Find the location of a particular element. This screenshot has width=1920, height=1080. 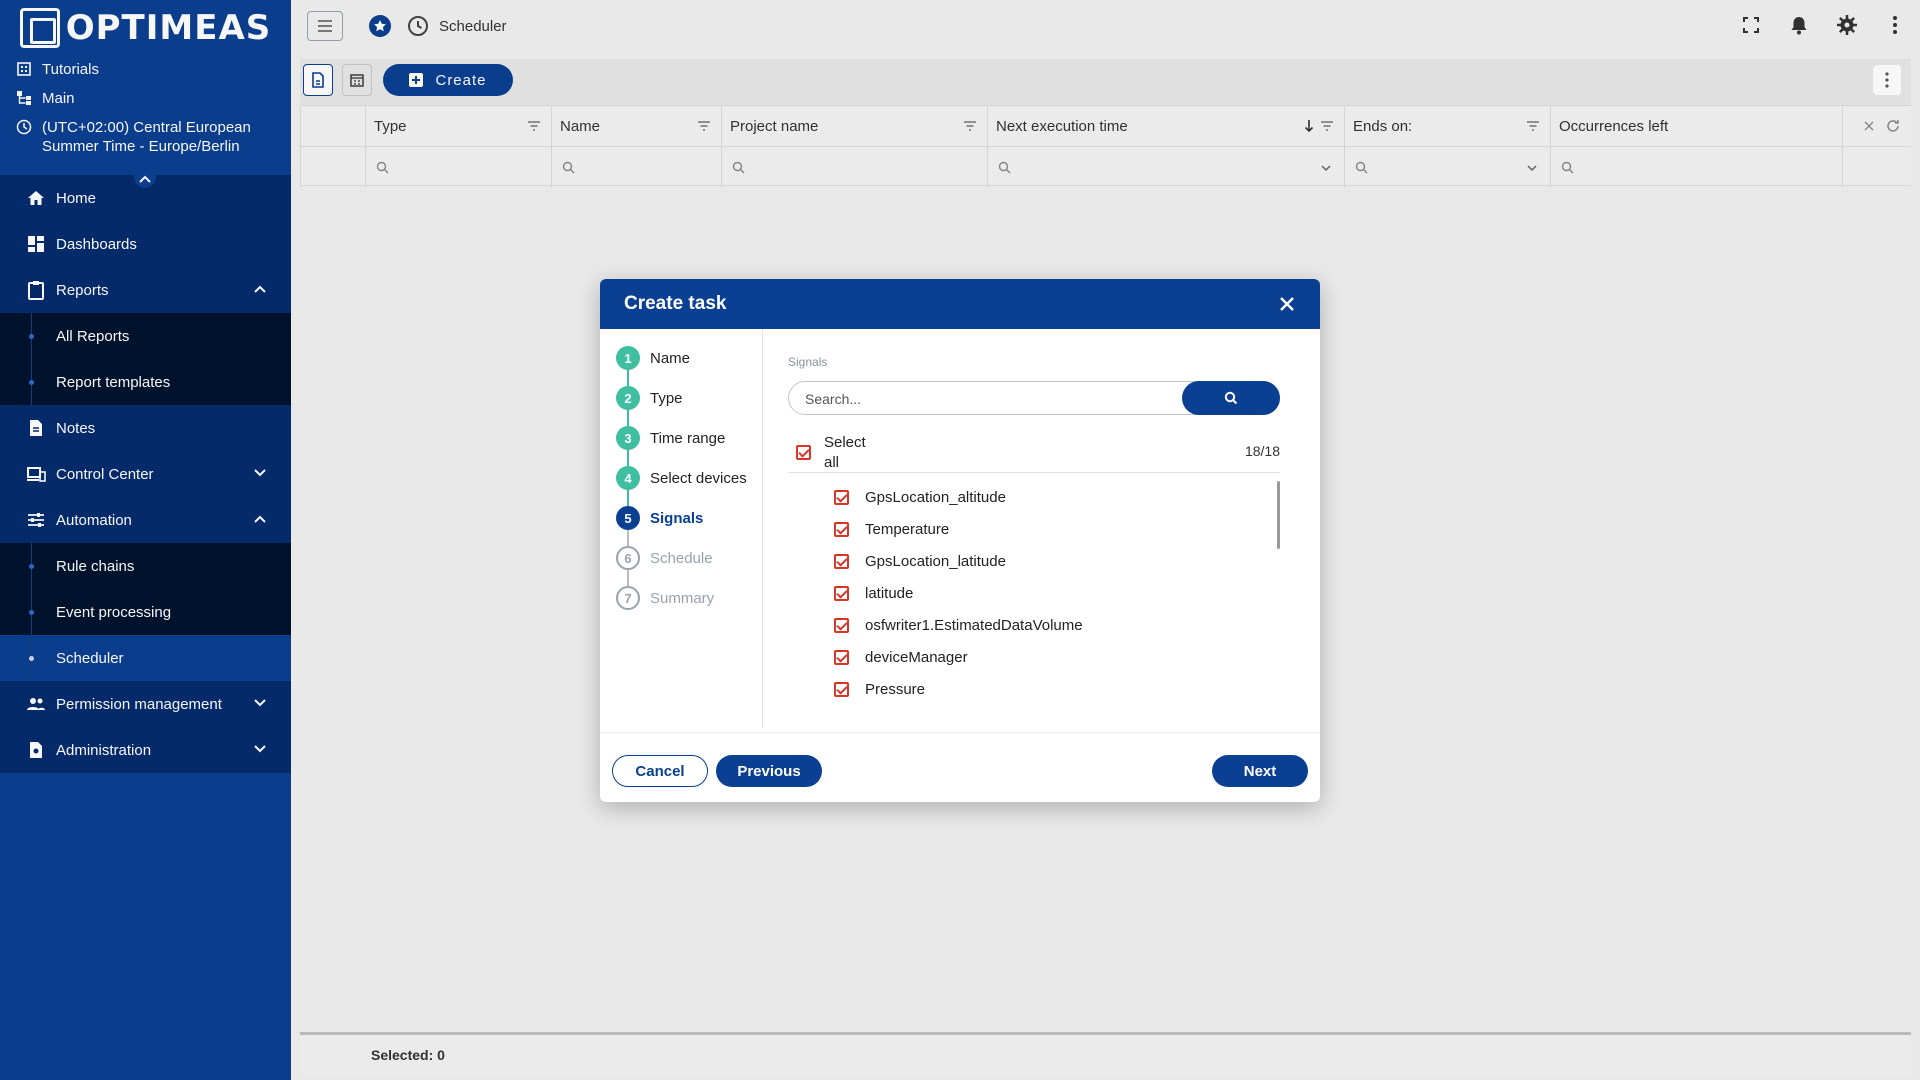

search-icon is located at coordinates (1231, 398).